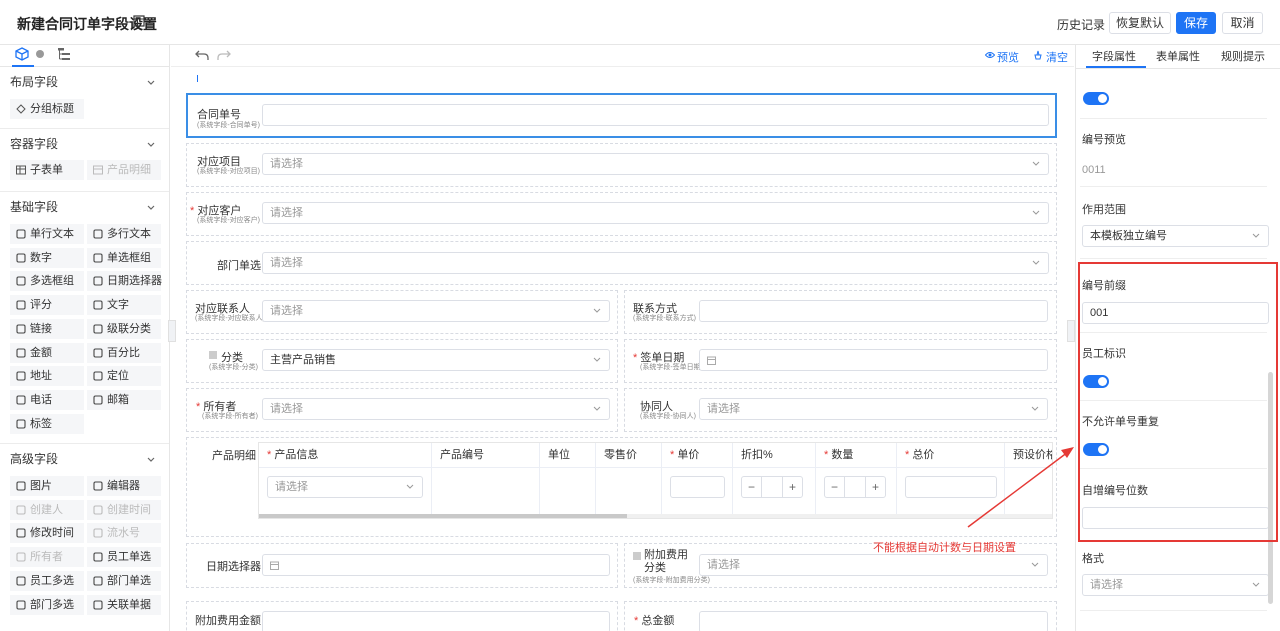 Image resolution: width=1280 pixels, height=631 pixels. I want to click on section-advanced-fields: 高级字段, so click(84, 458).